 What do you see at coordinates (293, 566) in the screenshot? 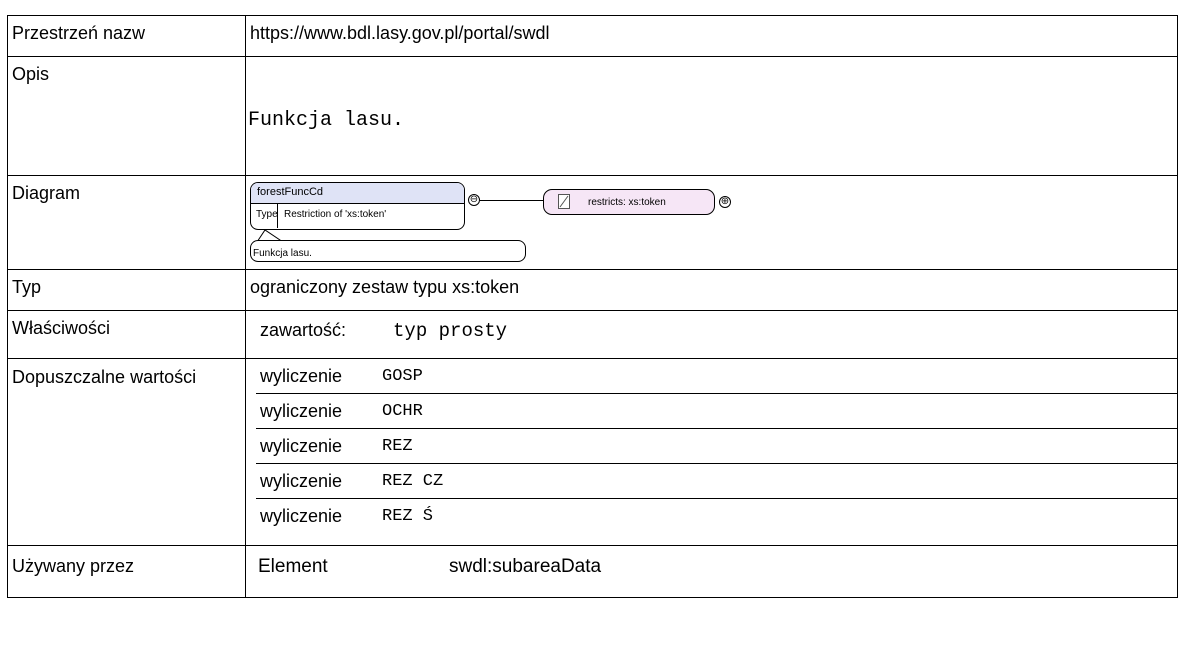
I see `used-by-key: Element` at bounding box center [293, 566].